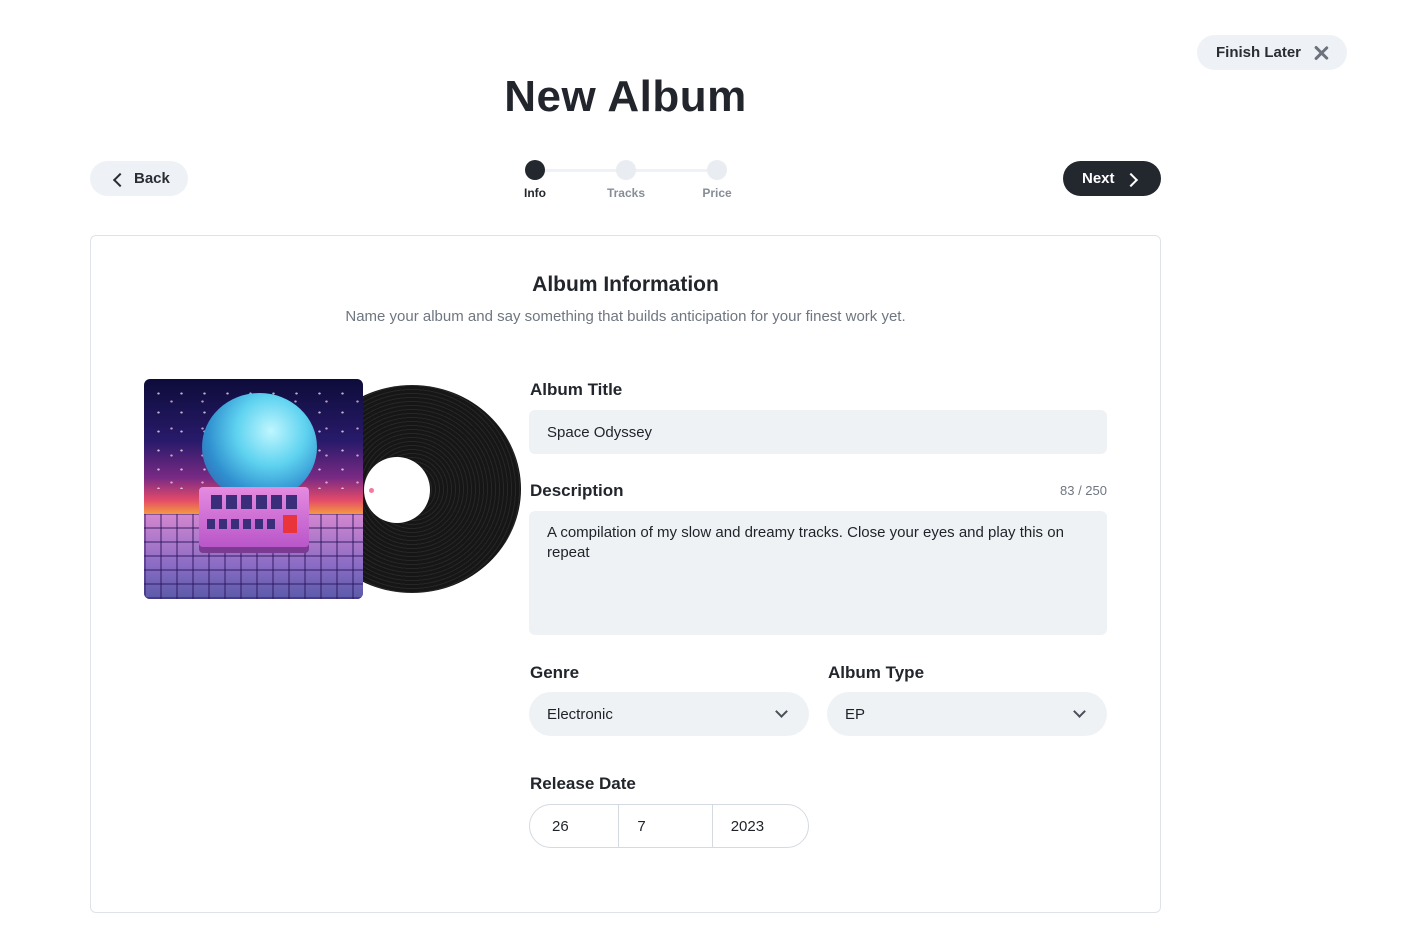 This screenshot has width=1426, height=936. What do you see at coordinates (717, 193) in the screenshot?
I see `step-label: Price` at bounding box center [717, 193].